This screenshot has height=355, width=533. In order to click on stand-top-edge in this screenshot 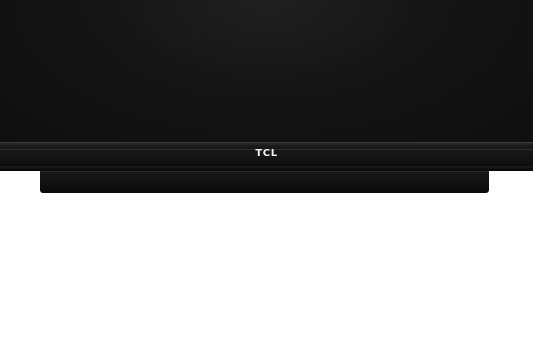, I will do `click(264, 171)`.